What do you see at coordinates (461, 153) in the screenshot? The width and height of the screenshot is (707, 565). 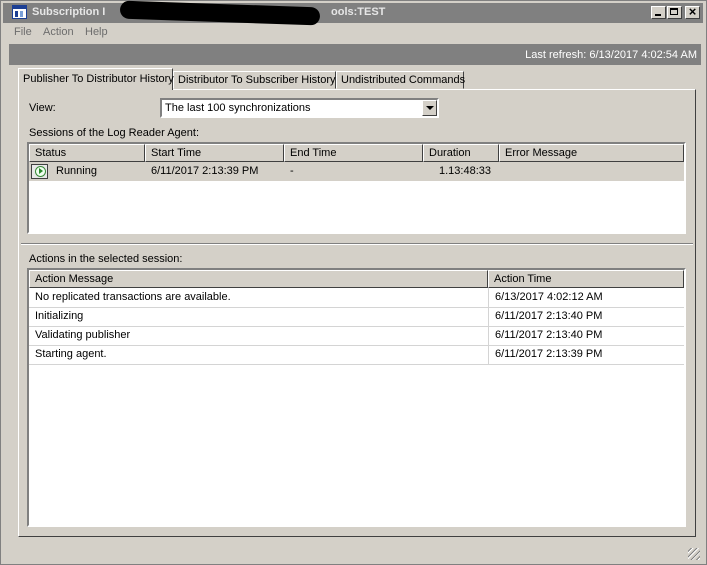 I see `column-header-duration: Duration` at bounding box center [461, 153].